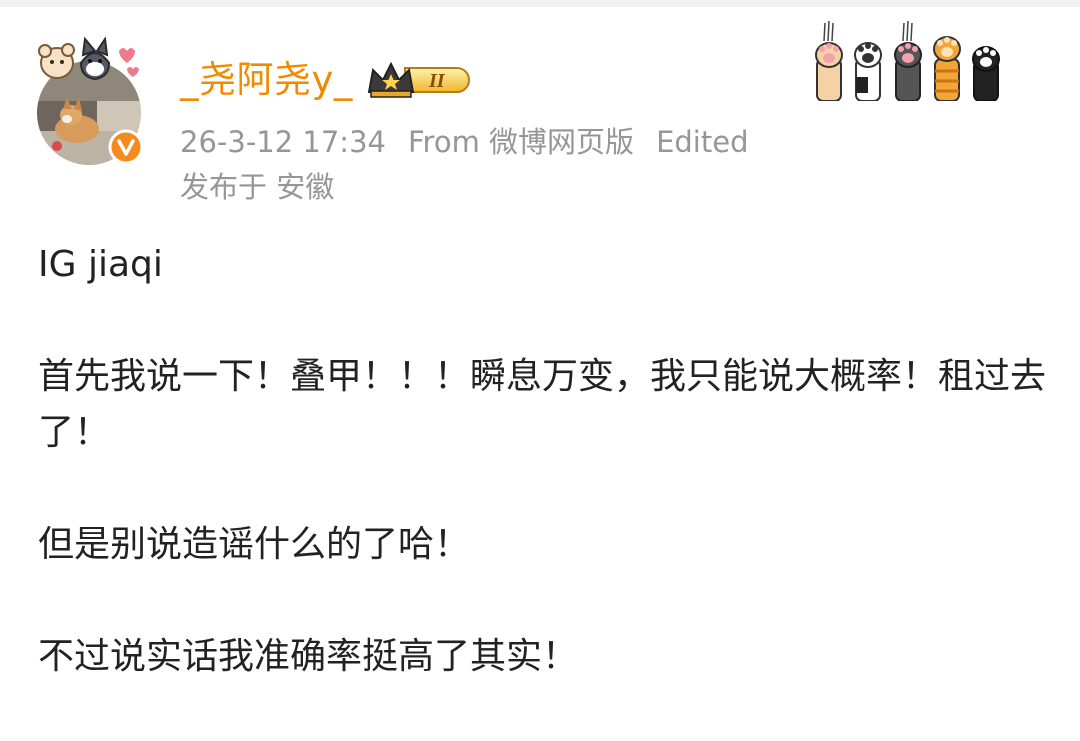 The image size is (1080, 741). Describe the element at coordinates (88, 59) in the screenshot. I see `avatar-sticker-icon` at that location.